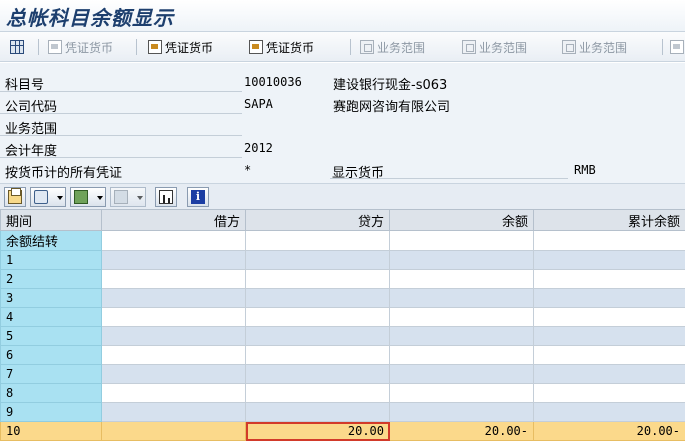  What do you see at coordinates (88, 197) in the screenshot?
I see `export-button` at bounding box center [88, 197].